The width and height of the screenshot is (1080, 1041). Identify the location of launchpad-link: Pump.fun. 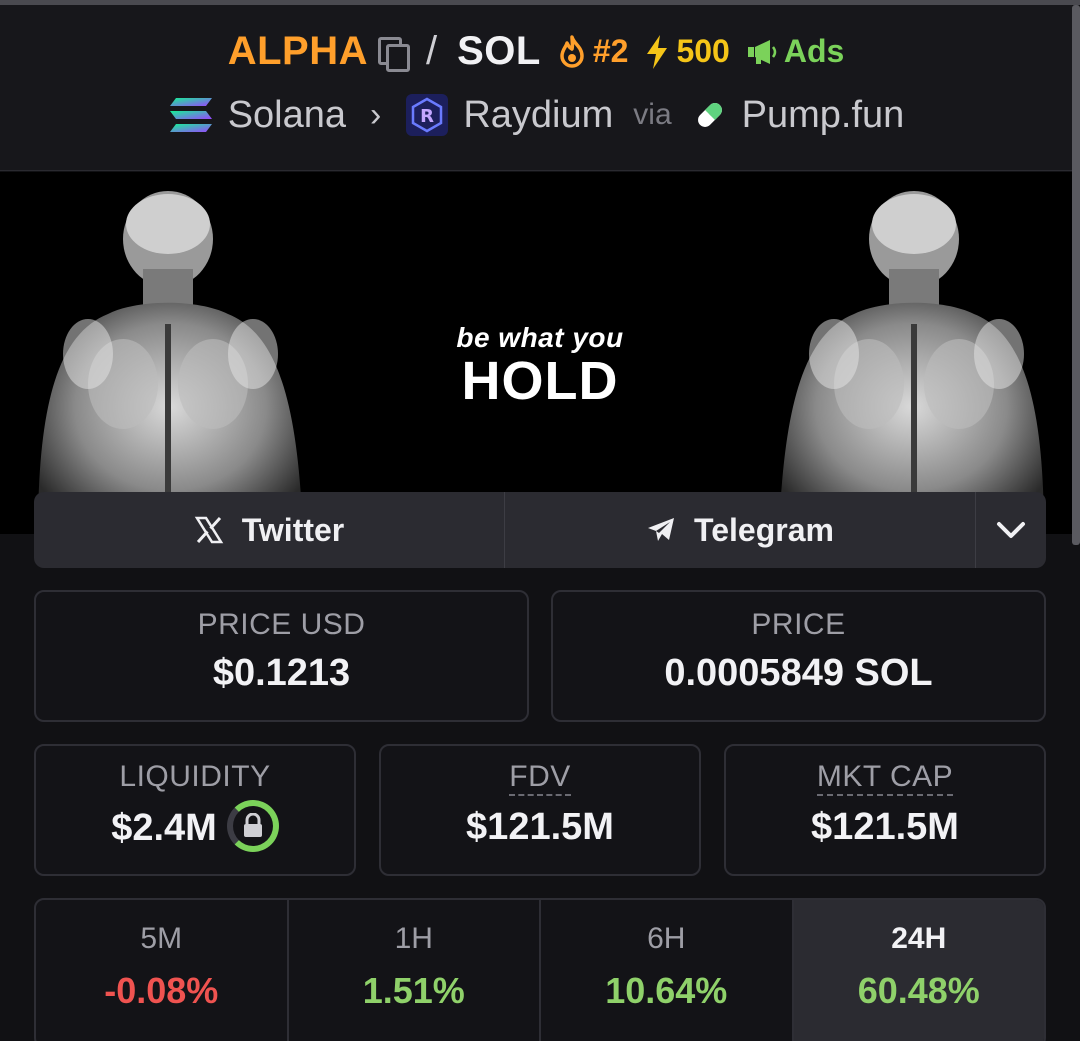
(823, 115).